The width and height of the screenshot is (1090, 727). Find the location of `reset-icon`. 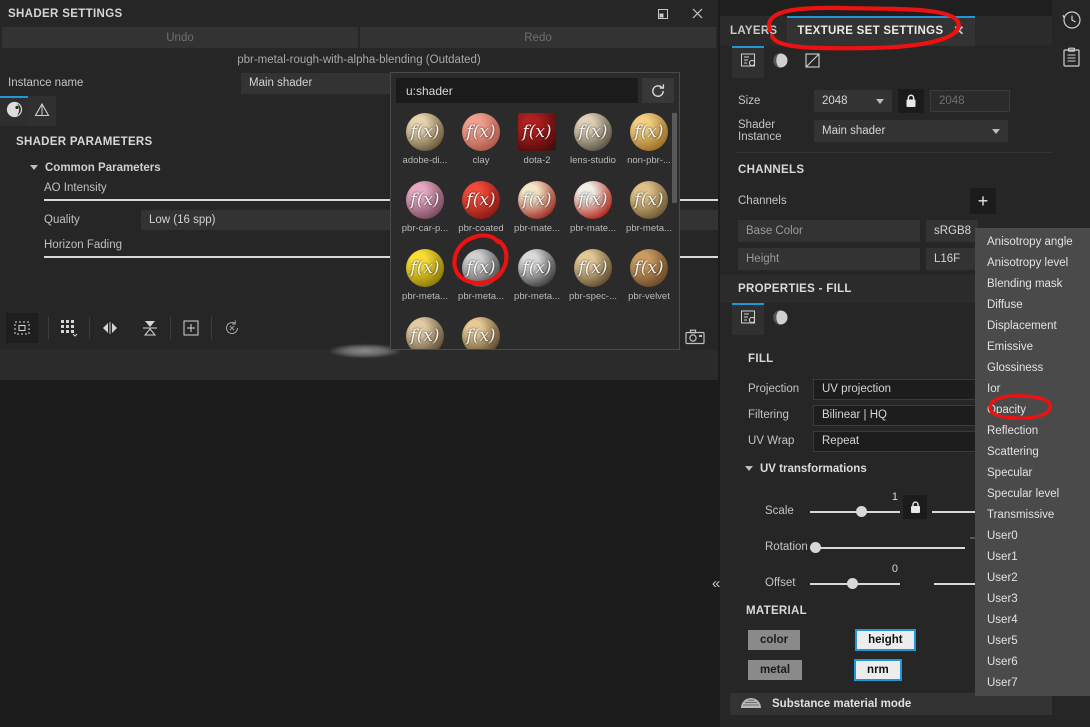

reset-icon is located at coordinates (232, 328).